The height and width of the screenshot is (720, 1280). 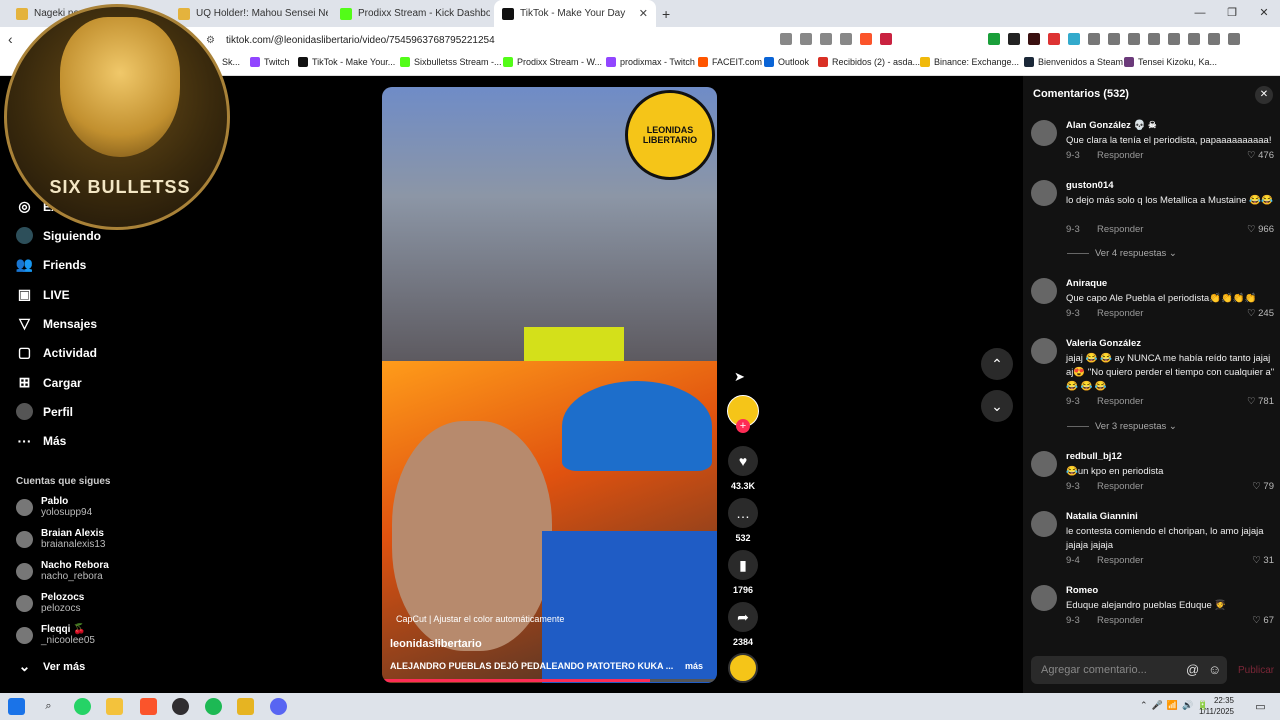 What do you see at coordinates (1234, 39) in the screenshot?
I see `menu-icon` at bounding box center [1234, 39].